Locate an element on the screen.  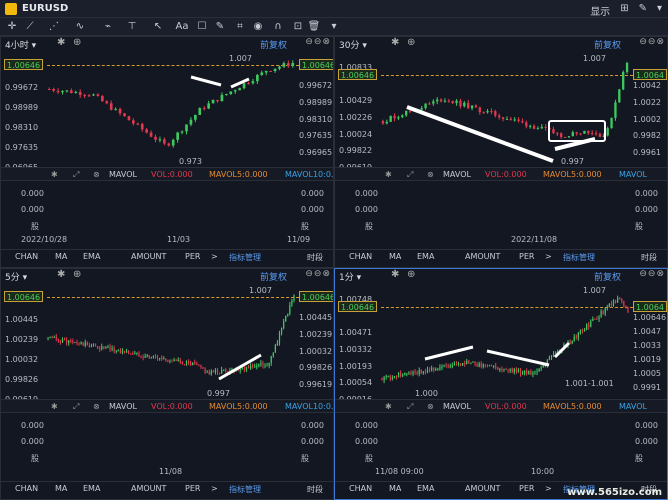
brush-icon: ⌁ is located at coordinates (108, 27).